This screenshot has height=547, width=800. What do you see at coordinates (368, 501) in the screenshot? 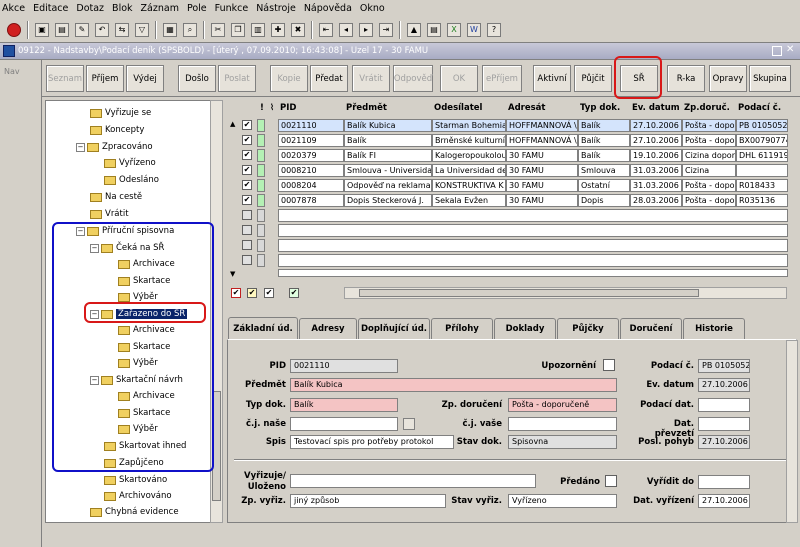
I see `zpvyriz-field: jiný způsob` at bounding box center [368, 501].